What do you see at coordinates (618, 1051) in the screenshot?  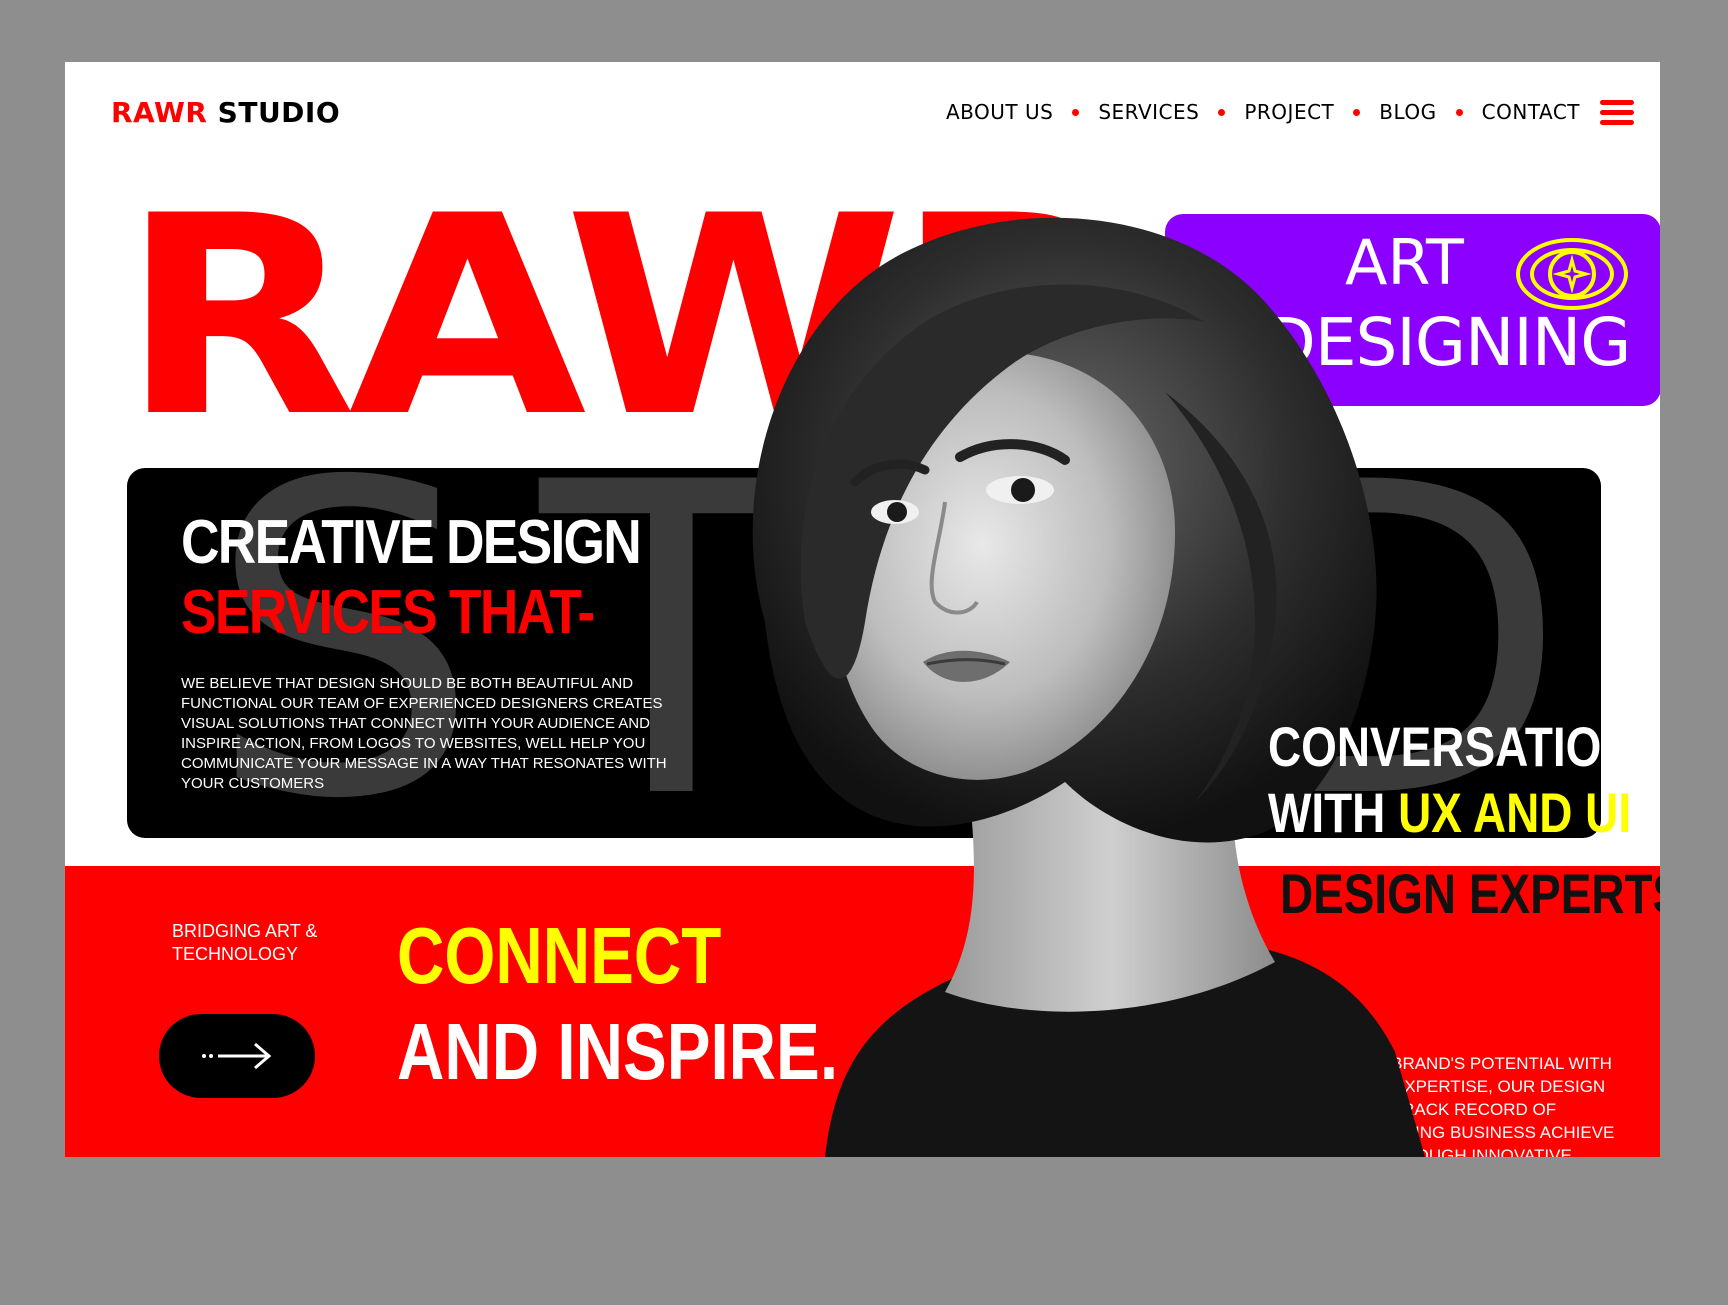 I see `inspire-line: AND INSPIRE.` at bounding box center [618, 1051].